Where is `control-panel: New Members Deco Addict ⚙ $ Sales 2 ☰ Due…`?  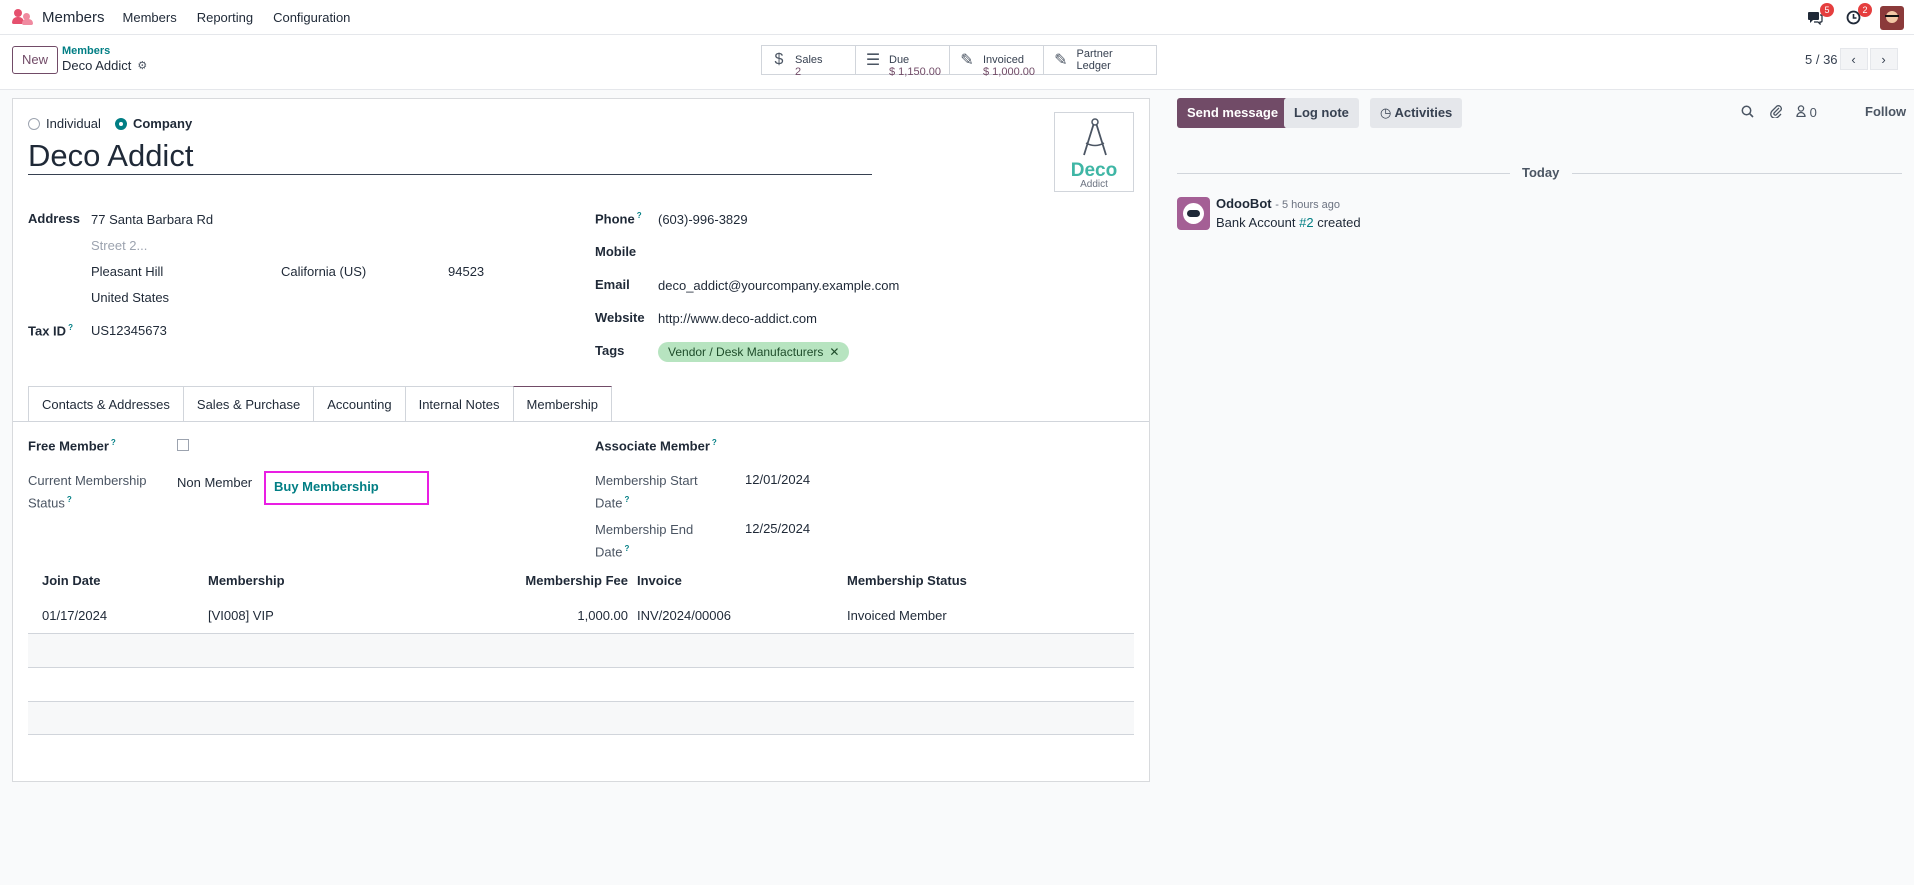
control-panel: New Members Deco Addict ⚙ $ Sales 2 ☰ Due… is located at coordinates (957, 62).